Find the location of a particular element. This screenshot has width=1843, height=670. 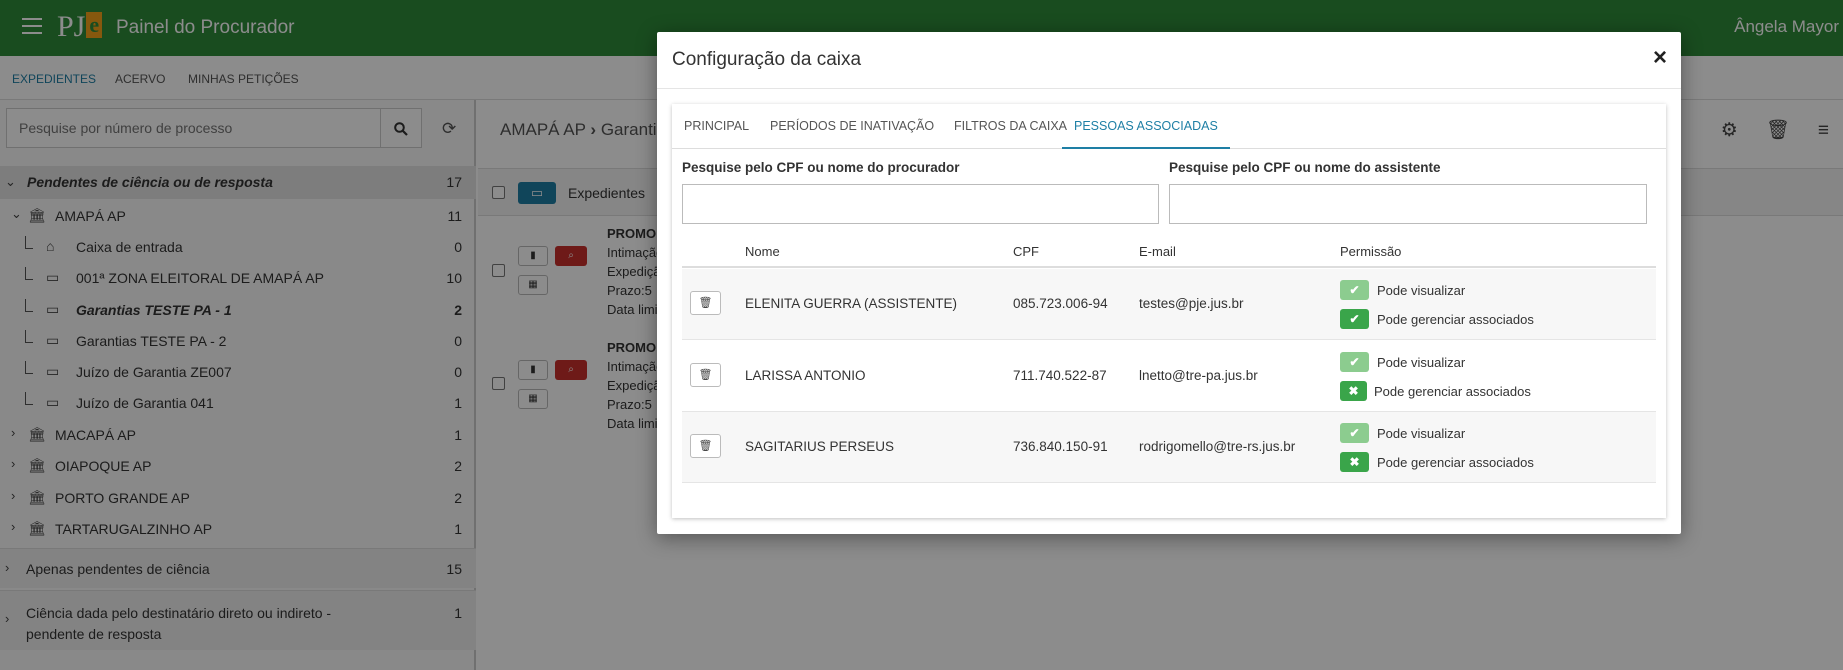

close-icon: × is located at coordinates (1660, 58).